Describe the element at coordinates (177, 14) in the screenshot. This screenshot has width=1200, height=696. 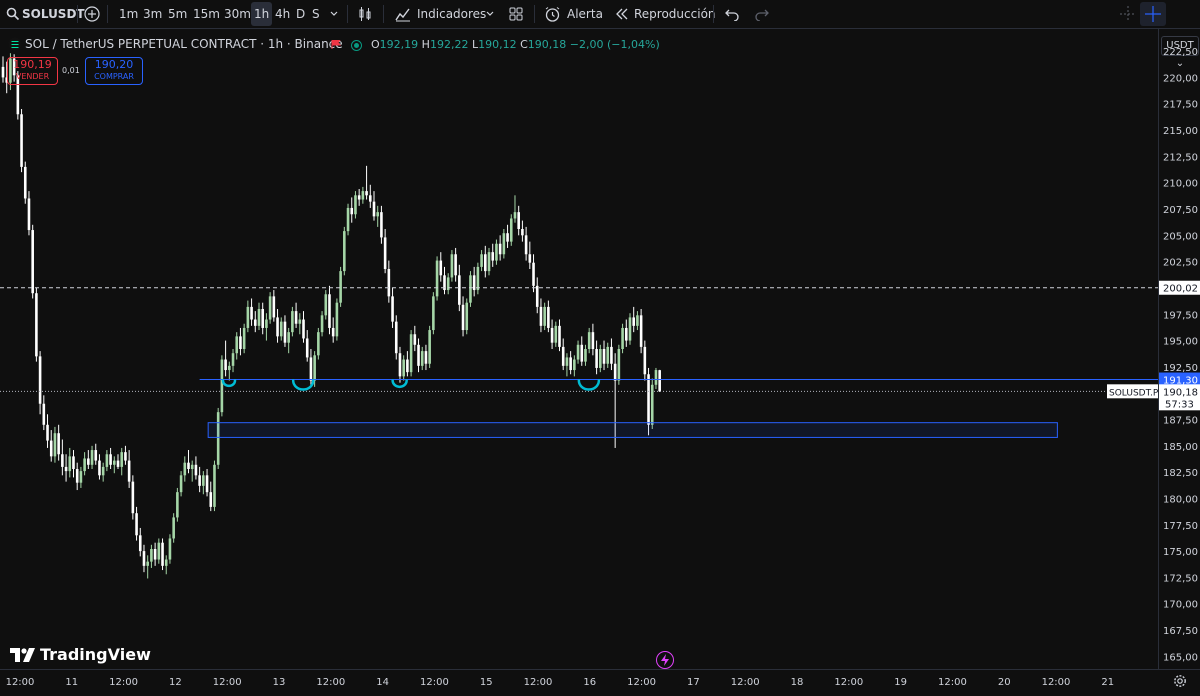
I see `interval-5m: 5m` at that location.